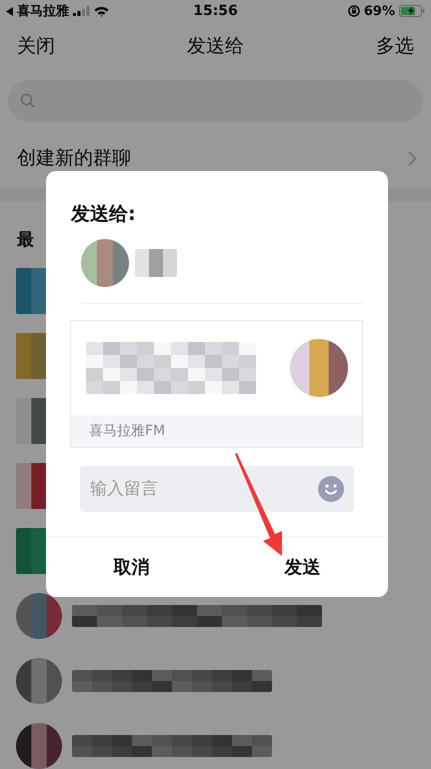  Describe the element at coordinates (217, 489) in the screenshot. I see `message-field: 输入留言` at that location.